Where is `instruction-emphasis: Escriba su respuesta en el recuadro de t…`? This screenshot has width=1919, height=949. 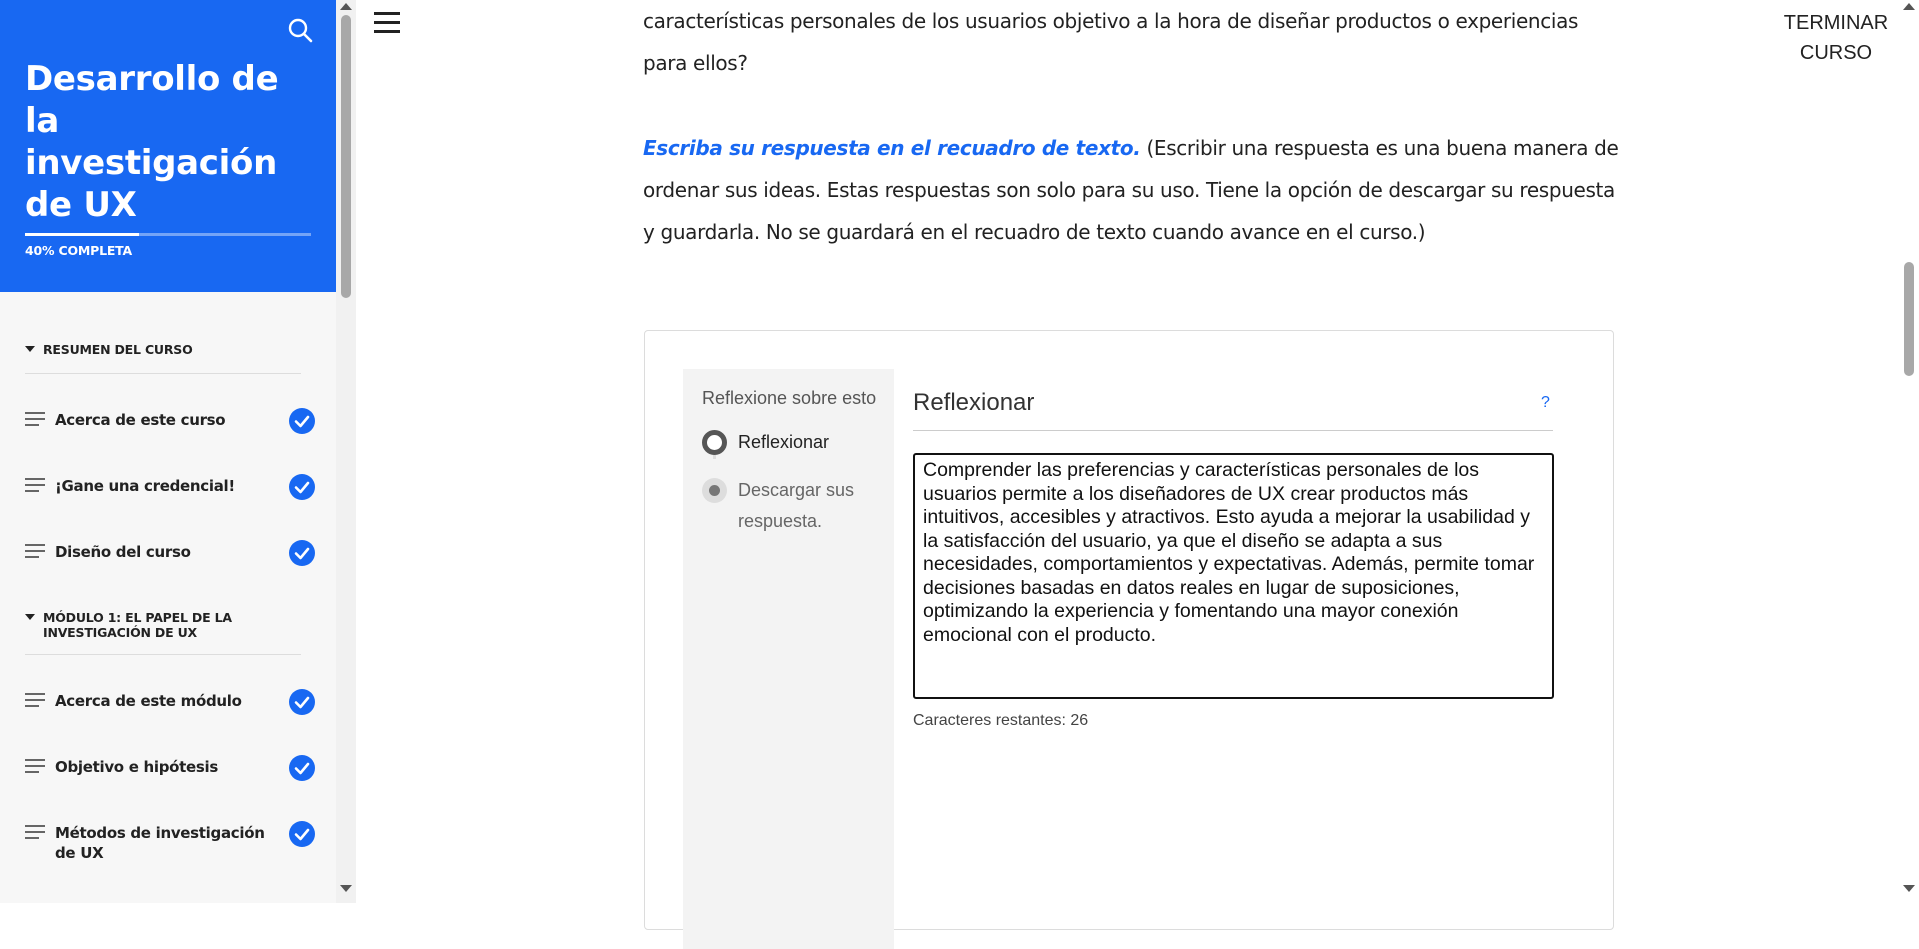
instruction-emphasis: Escriba su respuesta en el recuadro de t… is located at coordinates (892, 148).